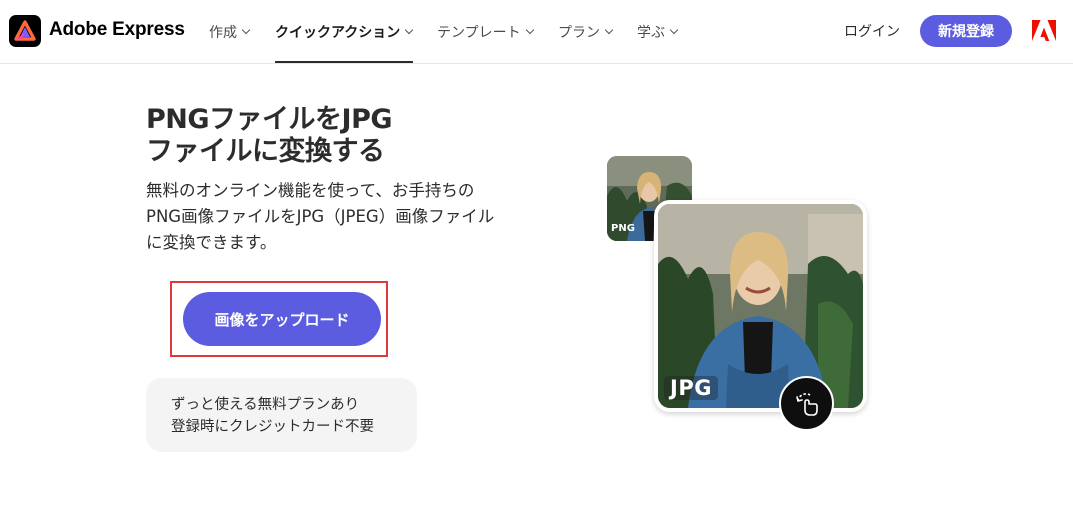 The image size is (1073, 508). I want to click on convert-hand-icon, so click(806, 403).